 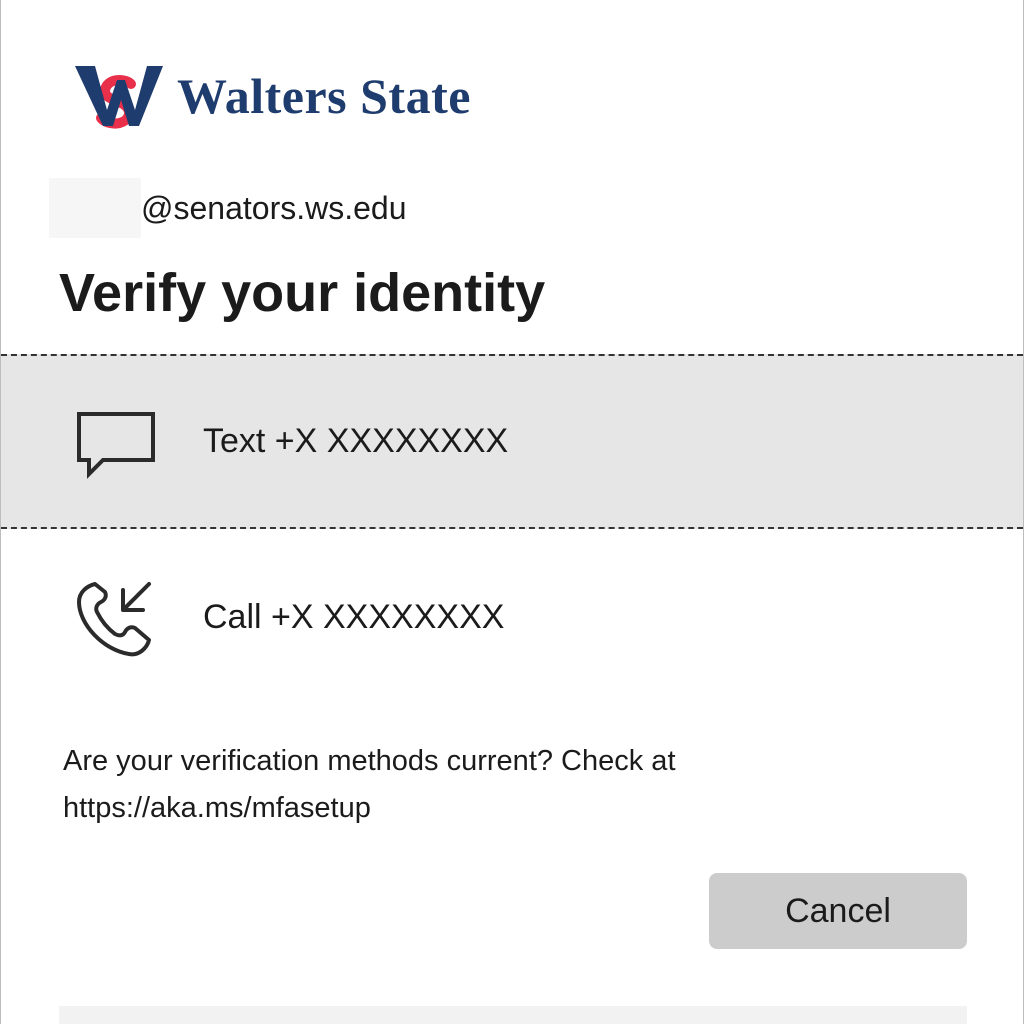 I want to click on verify-option-text-label: Text +X XXXXXXXX, so click(x=356, y=441).